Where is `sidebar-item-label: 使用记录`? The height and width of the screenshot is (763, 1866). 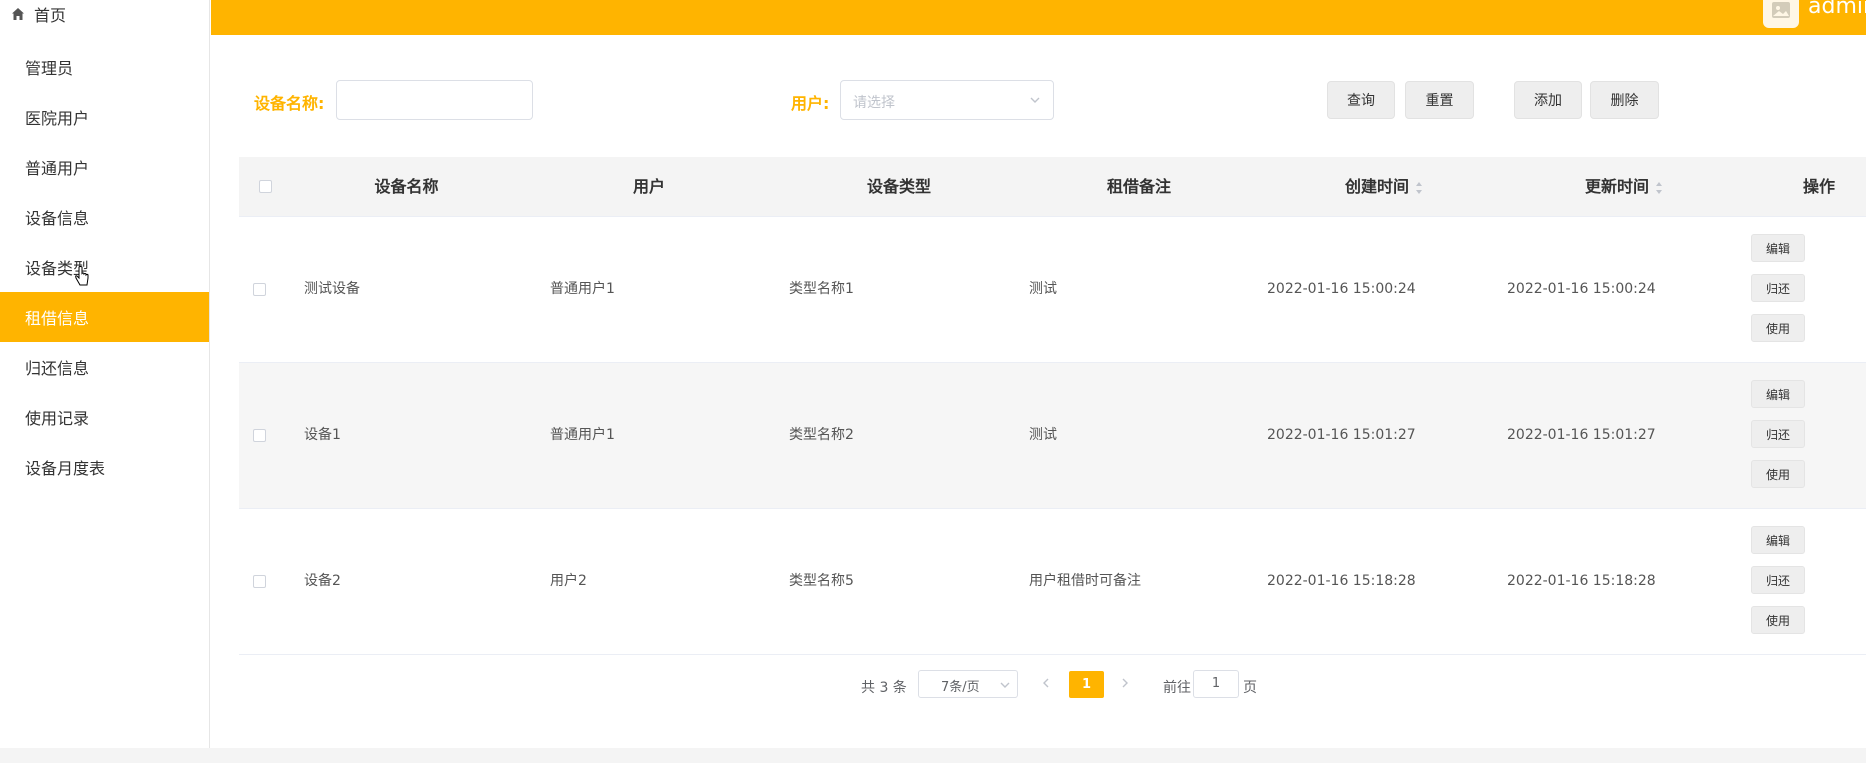
sidebar-item-label: 使用记录 is located at coordinates (57, 418).